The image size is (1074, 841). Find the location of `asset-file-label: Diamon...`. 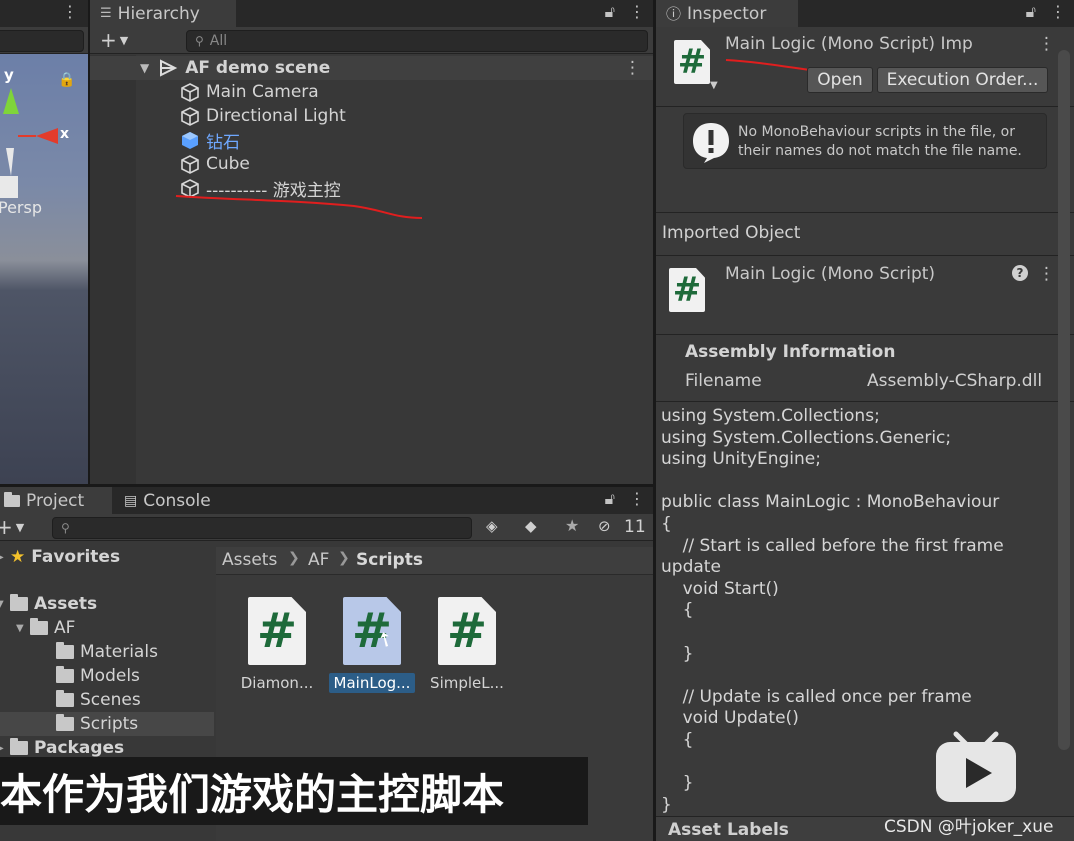

asset-file-label: Diamon... is located at coordinates (277, 683).